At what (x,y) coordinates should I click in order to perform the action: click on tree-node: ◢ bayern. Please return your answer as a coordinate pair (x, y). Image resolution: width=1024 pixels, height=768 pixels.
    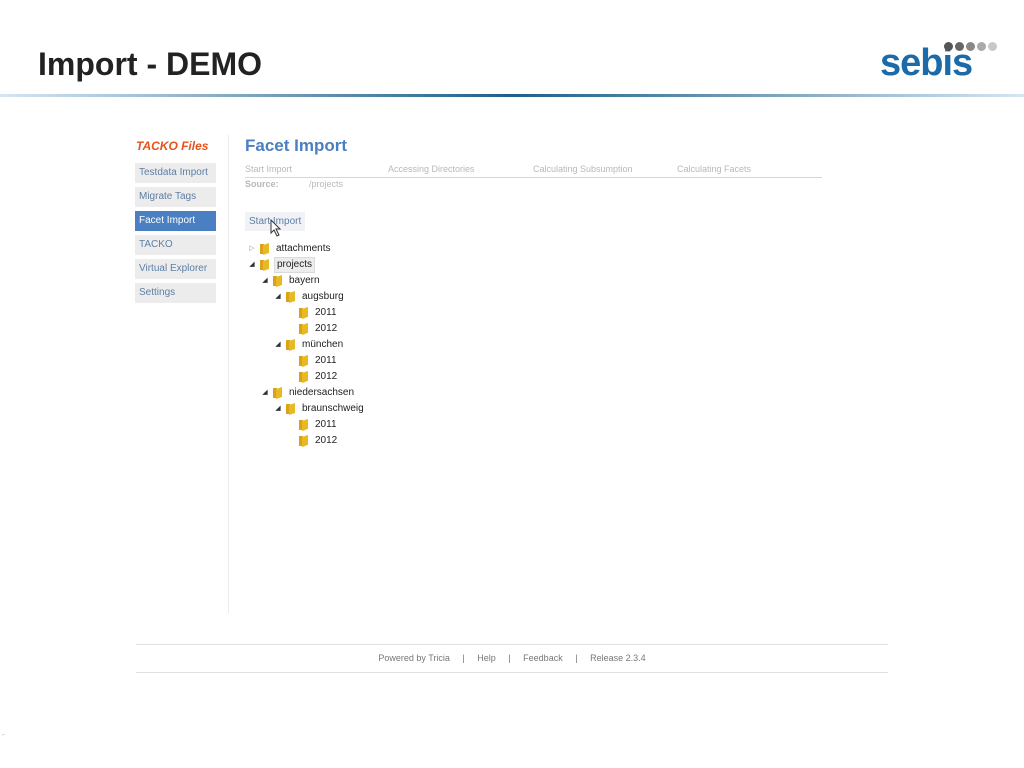
    Looking at the image, I should click on (291, 281).